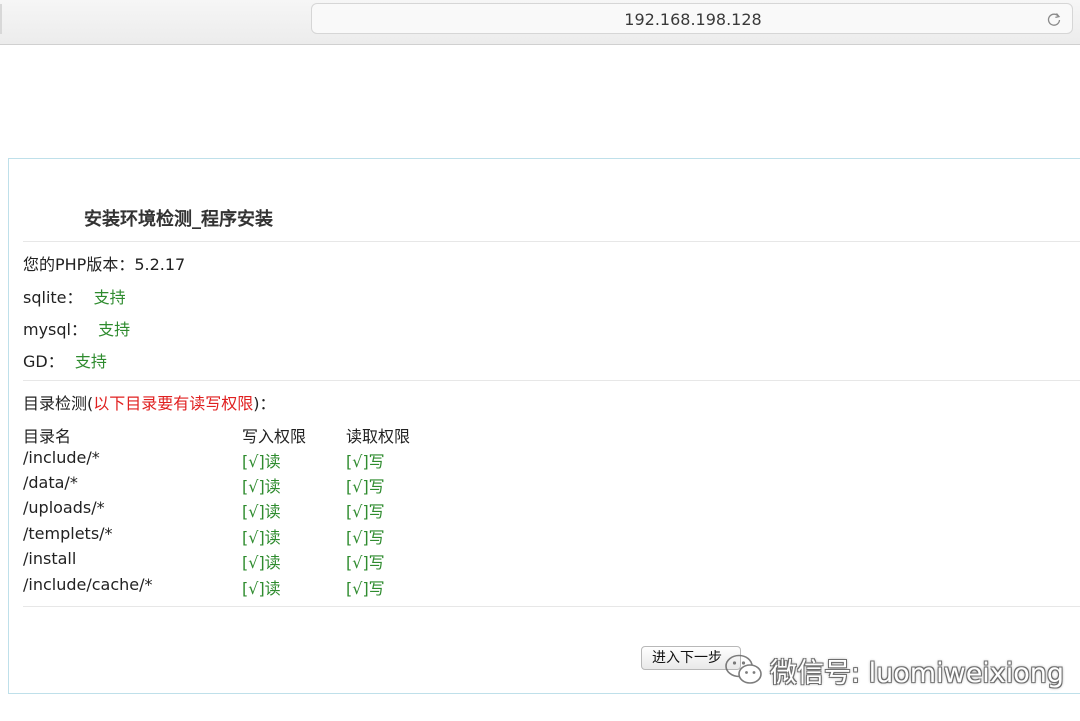 The image size is (1080, 721). What do you see at coordinates (274, 436) in the screenshot?
I see `header-write-permission: 写入权限` at bounding box center [274, 436].